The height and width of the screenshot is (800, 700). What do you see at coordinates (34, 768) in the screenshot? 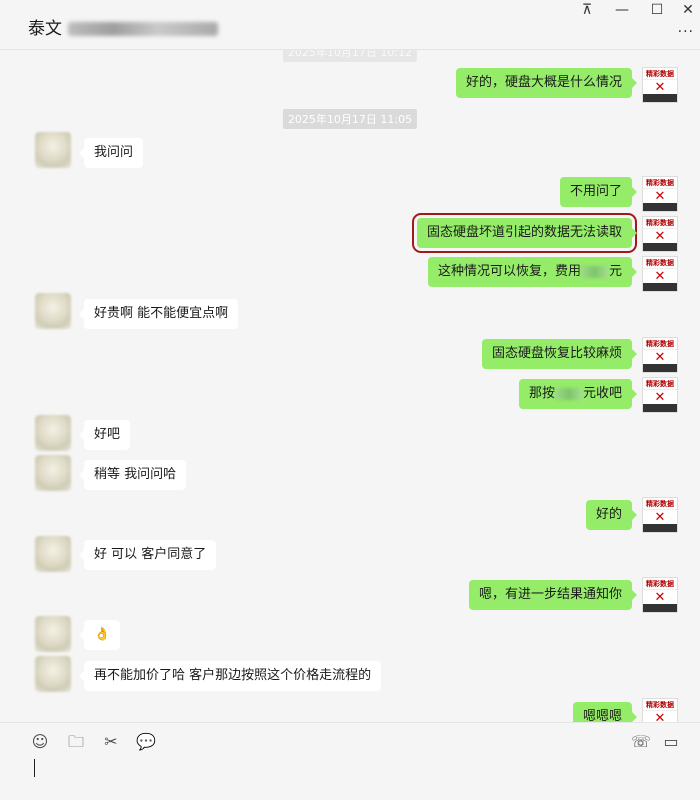
I see `text-cursor` at bounding box center [34, 768].